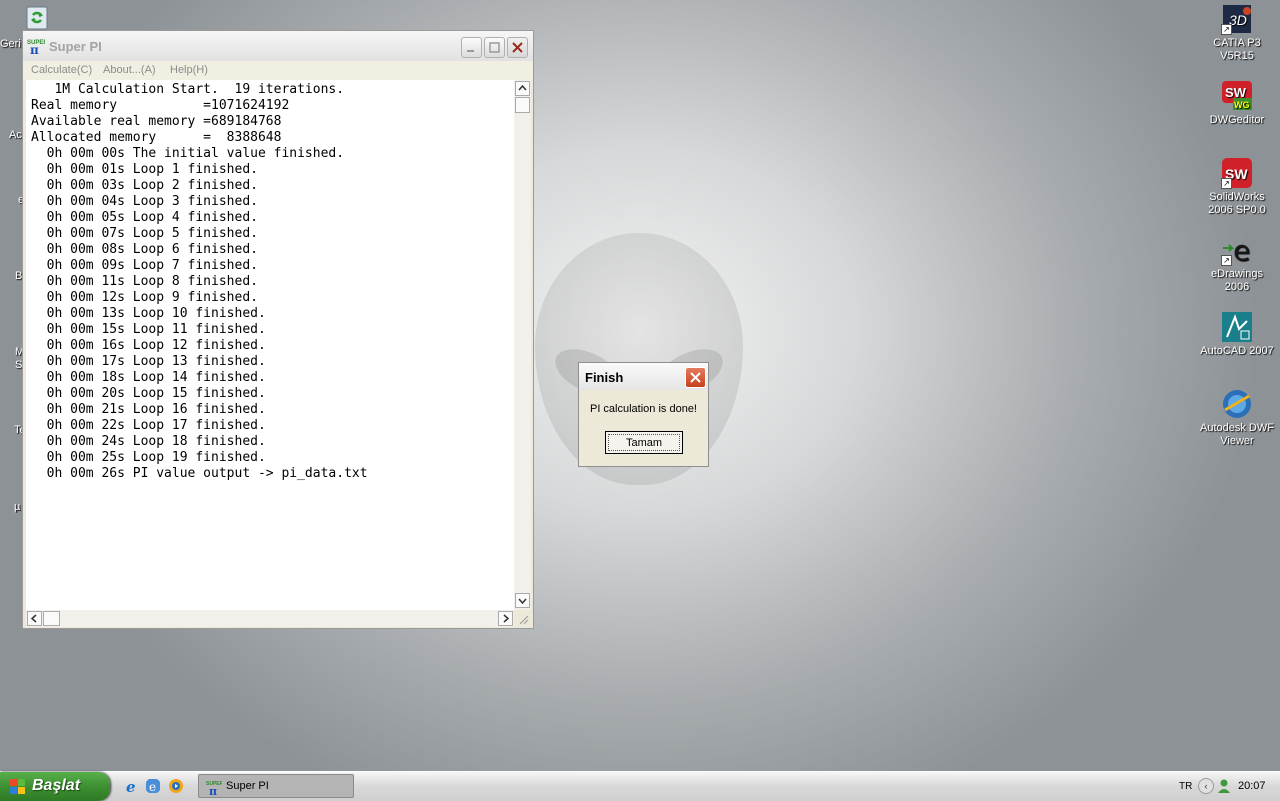 The width and height of the screenshot is (1280, 801). Describe the element at coordinates (1206, 786) in the screenshot. I see `show-hidden-icons-button: ‹` at that location.